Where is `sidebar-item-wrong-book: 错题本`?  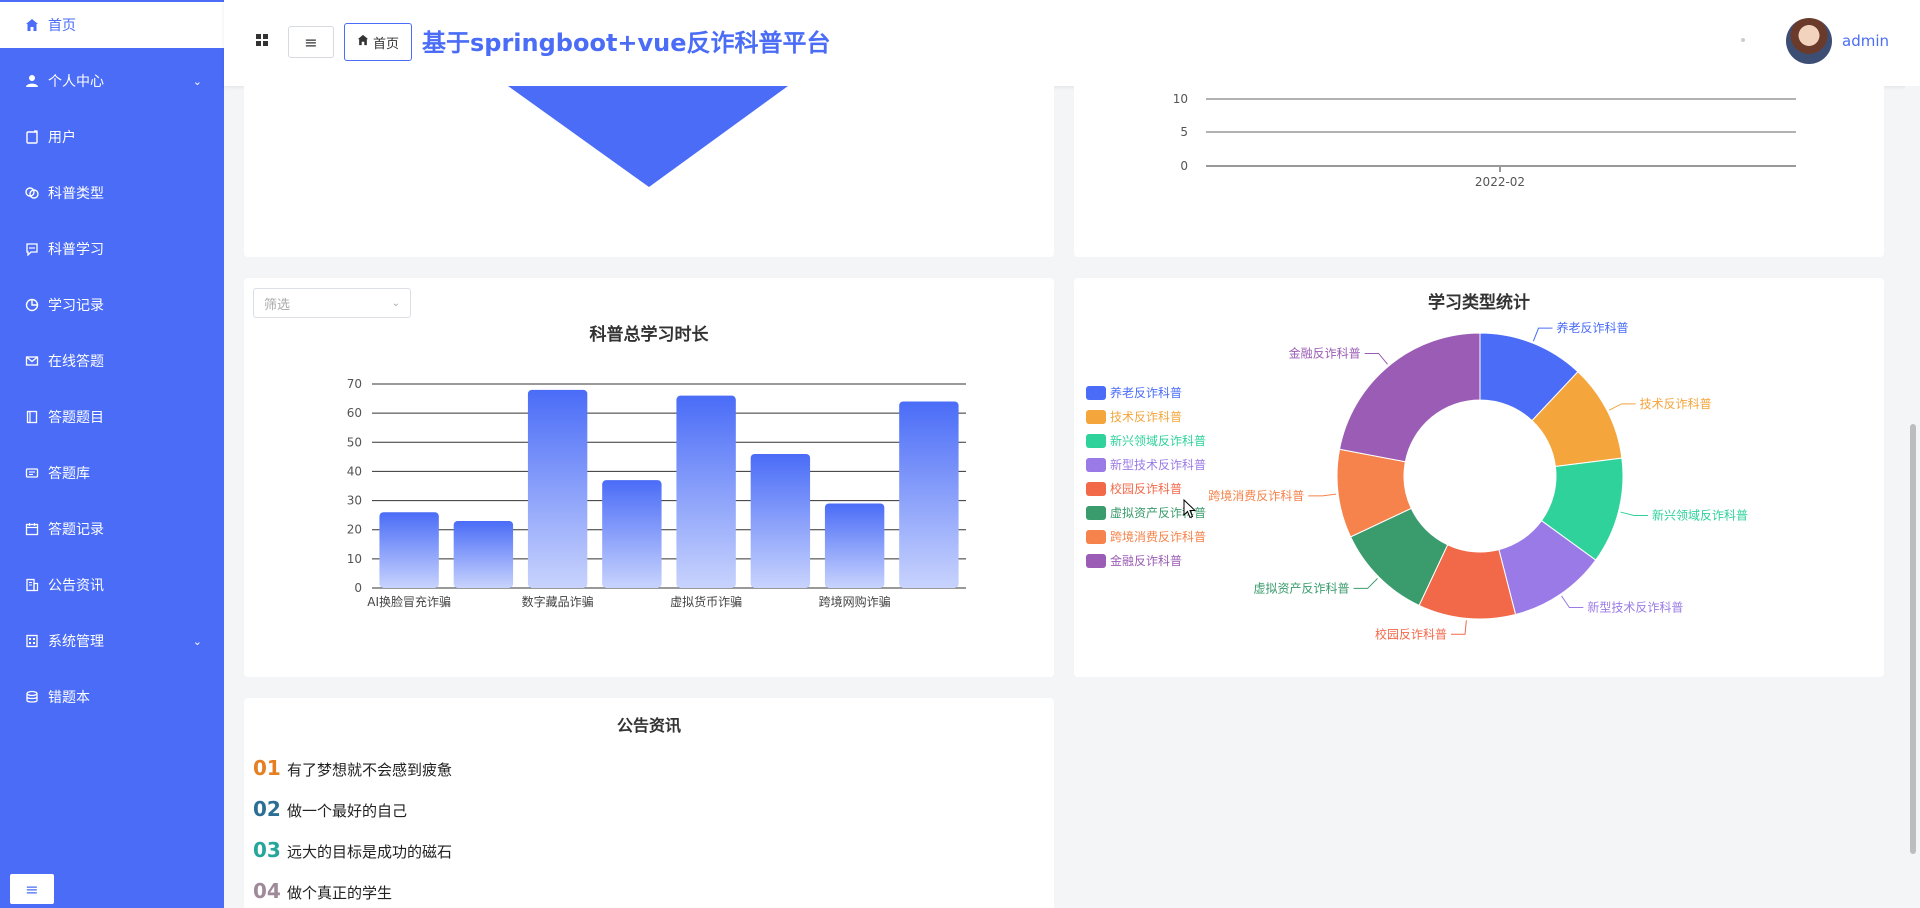 sidebar-item-wrong-book: 错题本 is located at coordinates (112, 697).